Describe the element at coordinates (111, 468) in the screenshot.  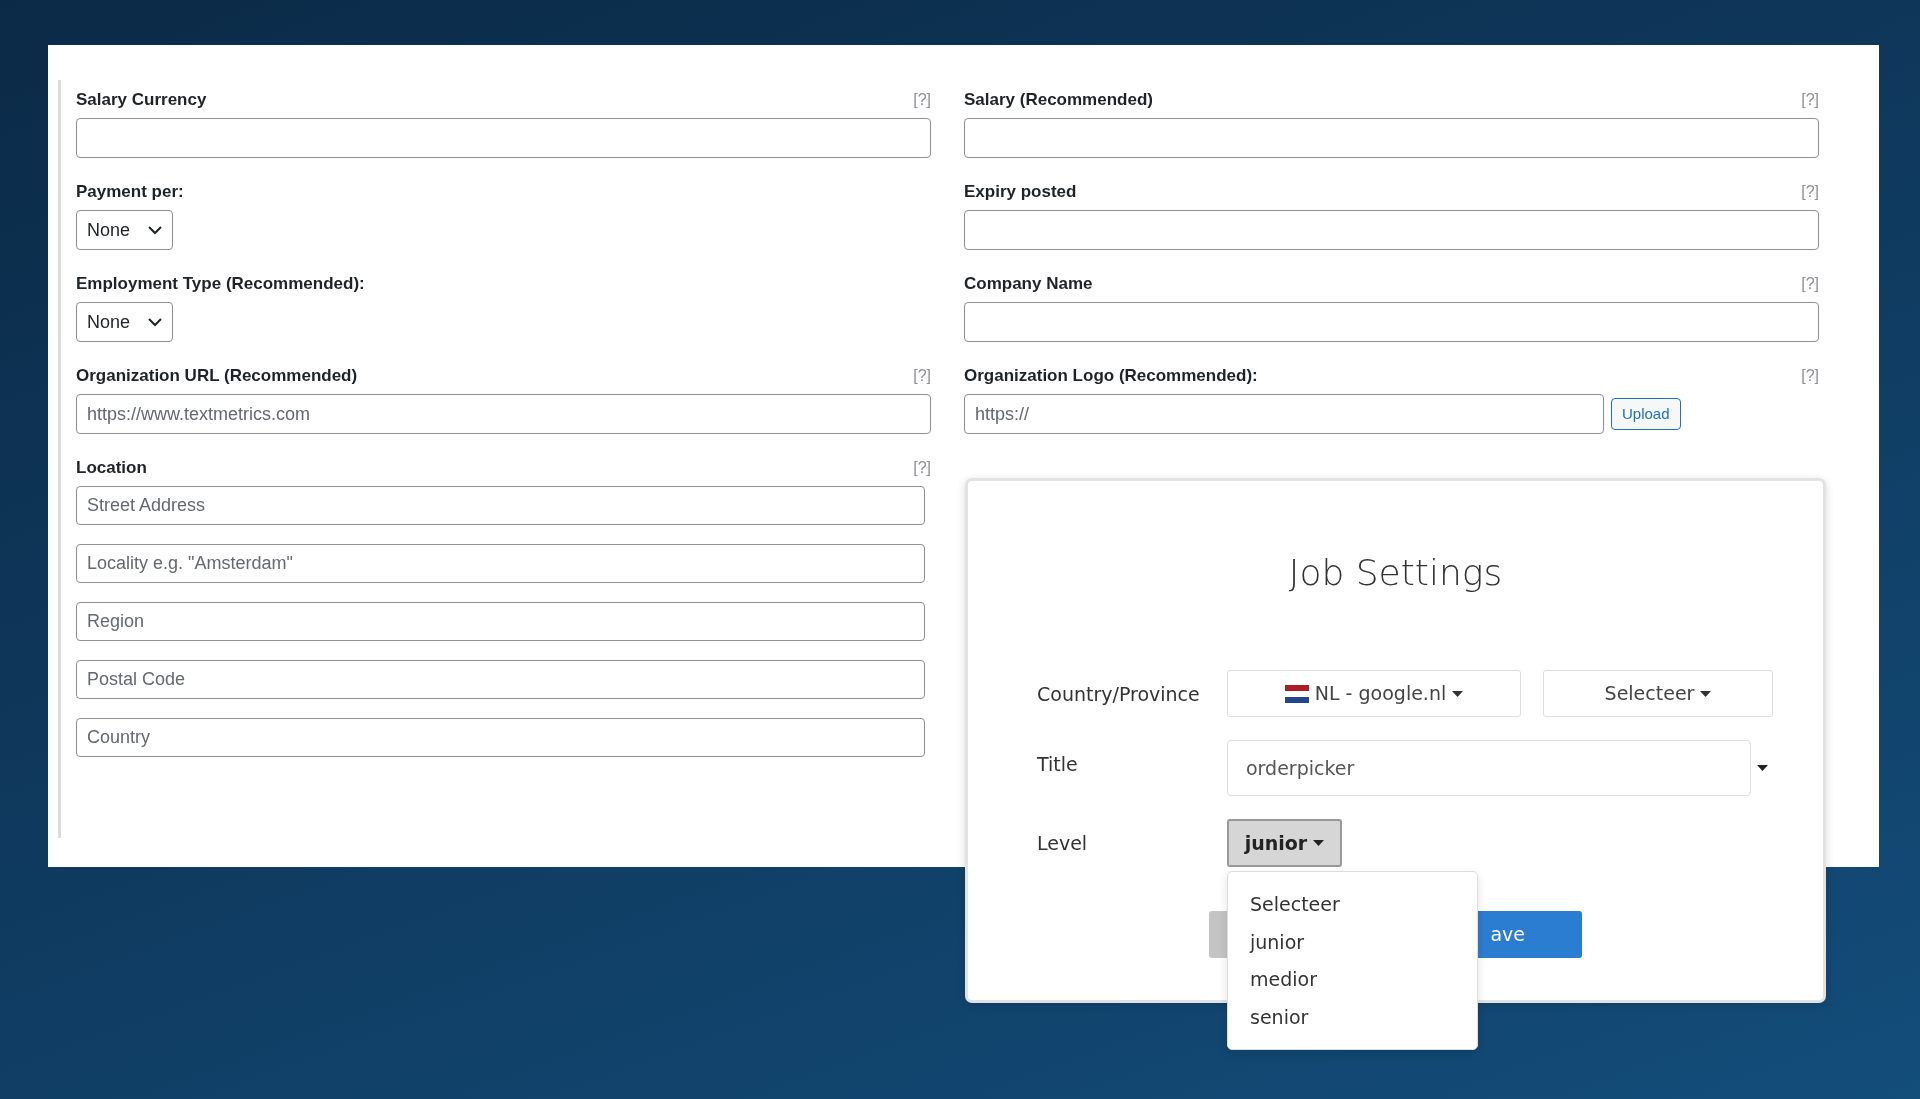
I see `field-label: Location` at that location.